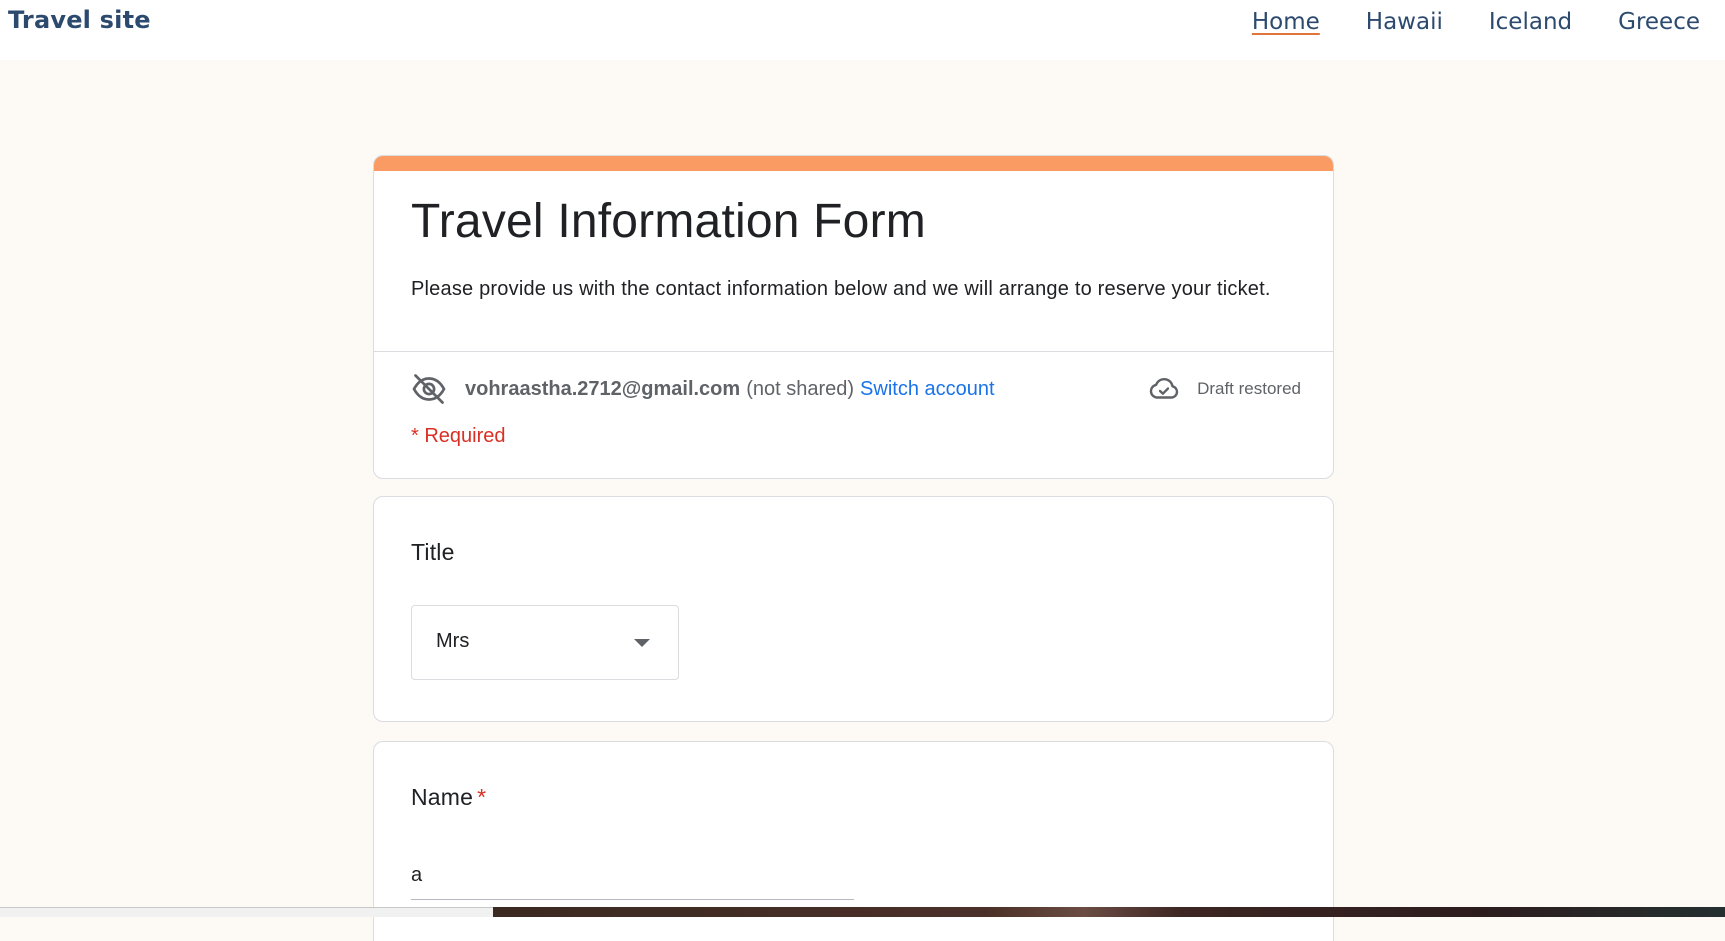 The height and width of the screenshot is (941, 1725). What do you see at coordinates (1659, 22) in the screenshot?
I see `nav-link-greece: Greece` at bounding box center [1659, 22].